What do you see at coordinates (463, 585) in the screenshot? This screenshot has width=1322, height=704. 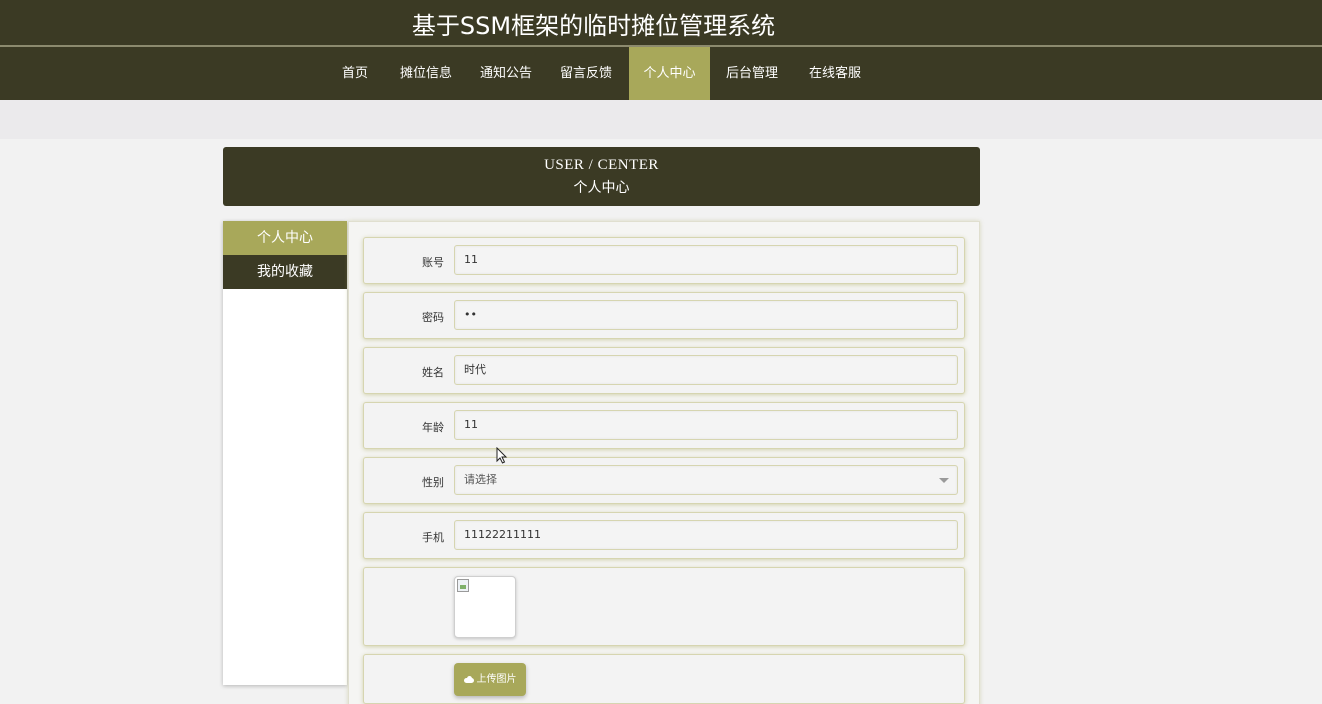 I see `broken-image-icon` at bounding box center [463, 585].